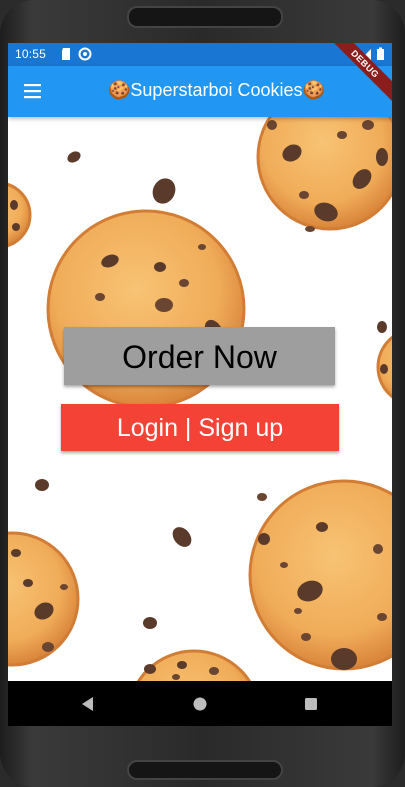  What do you see at coordinates (85, 54) in the screenshot?
I see `sync-icon` at bounding box center [85, 54].